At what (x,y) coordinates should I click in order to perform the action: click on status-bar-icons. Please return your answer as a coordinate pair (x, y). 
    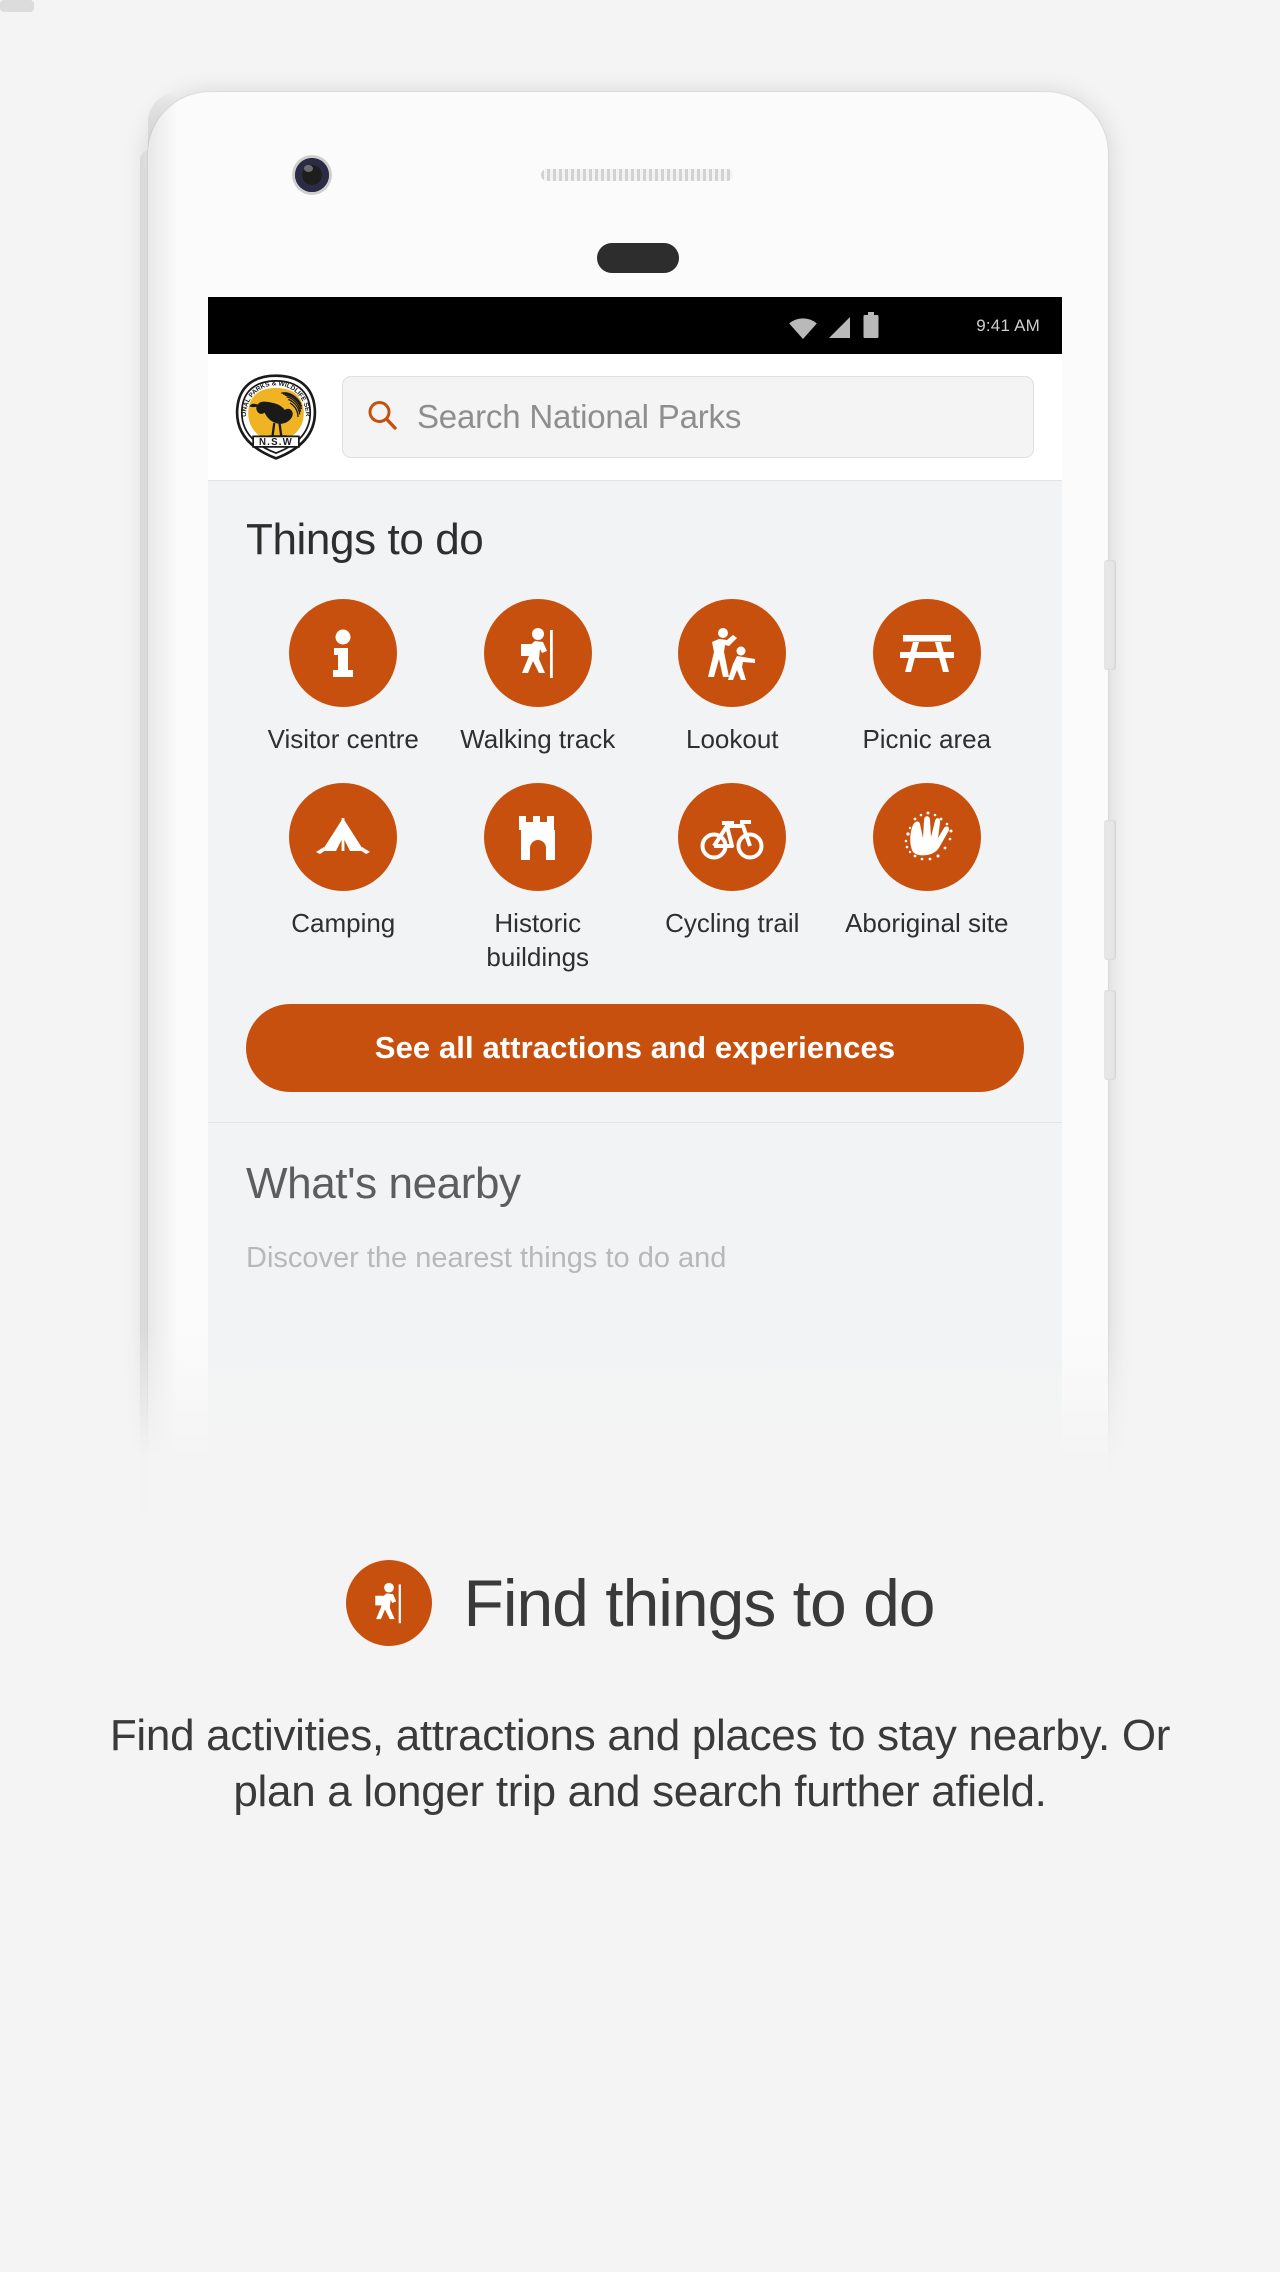
    Looking at the image, I should click on (834, 325).